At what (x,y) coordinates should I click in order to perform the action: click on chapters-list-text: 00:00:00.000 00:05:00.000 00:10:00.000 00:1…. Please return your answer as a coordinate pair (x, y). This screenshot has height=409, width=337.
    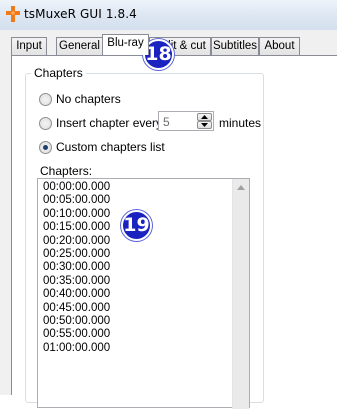
    Looking at the image, I should click on (76, 268).